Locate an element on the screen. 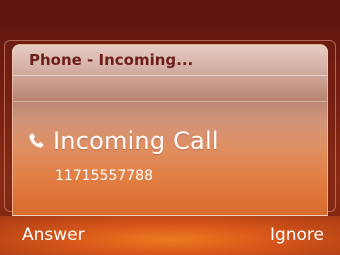 The image size is (340, 255). divider is located at coordinates (170, 101).